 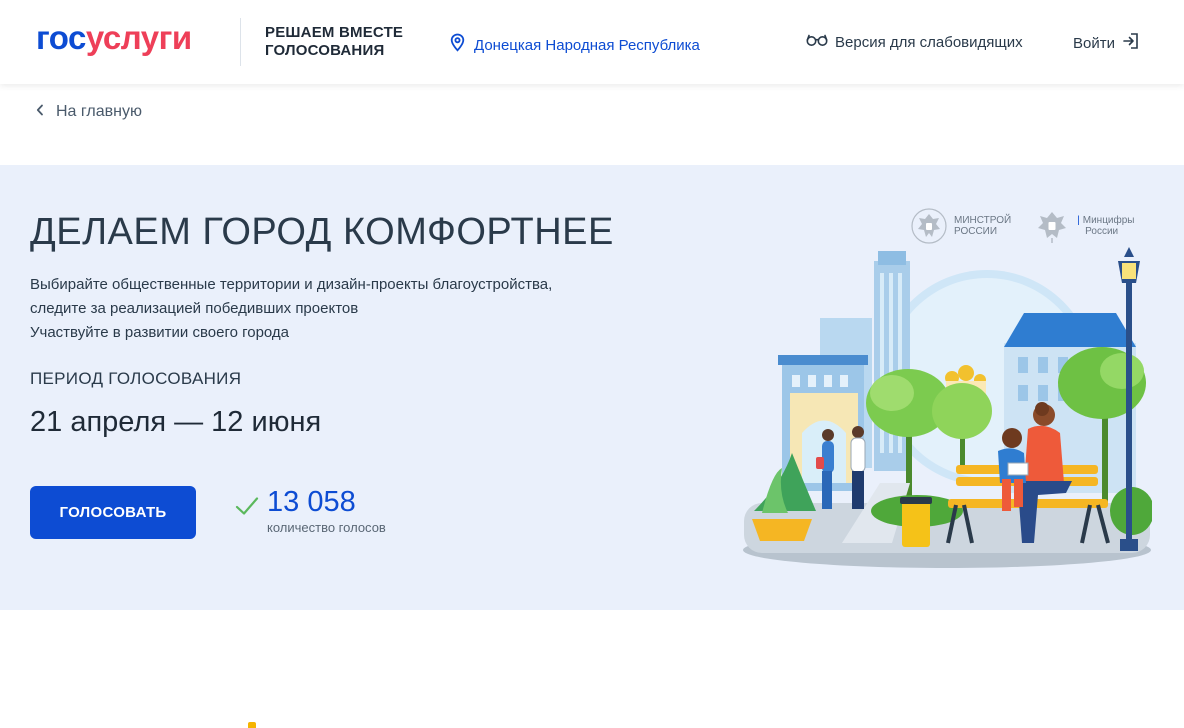 I want to click on gosuslugi-logo: госуслуги, so click(x=114, y=38).